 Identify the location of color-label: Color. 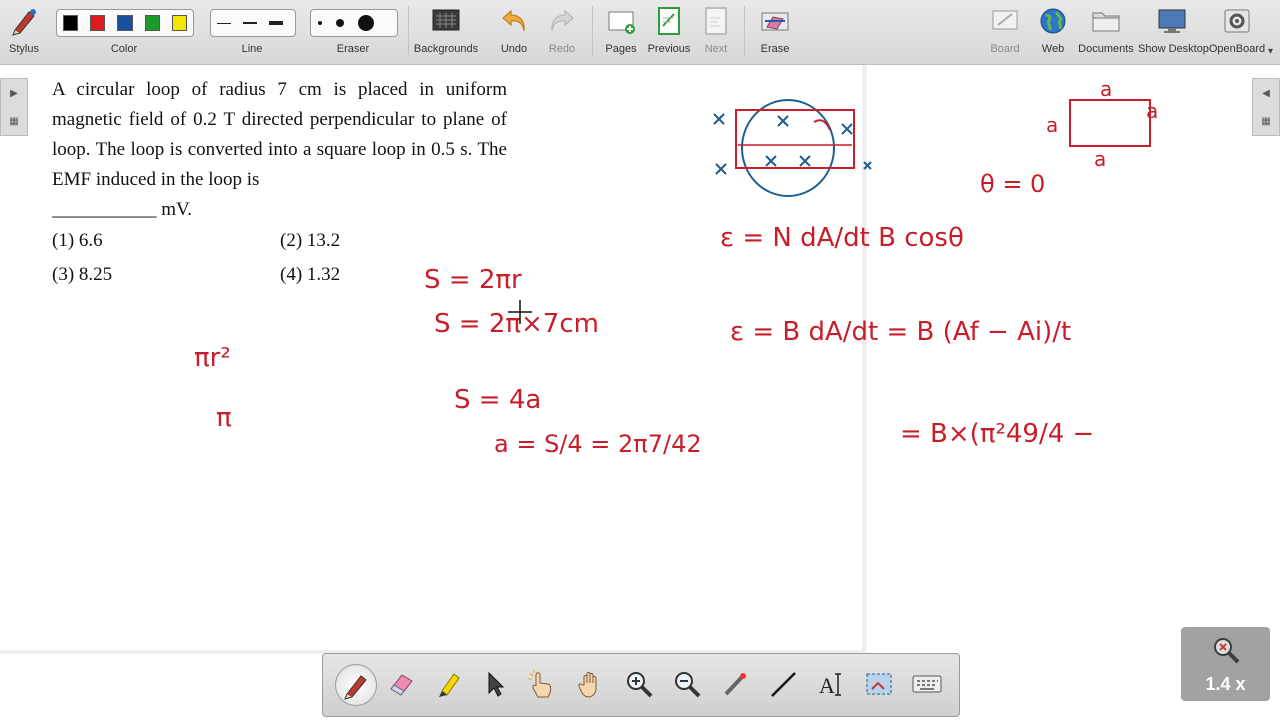
(124, 49).